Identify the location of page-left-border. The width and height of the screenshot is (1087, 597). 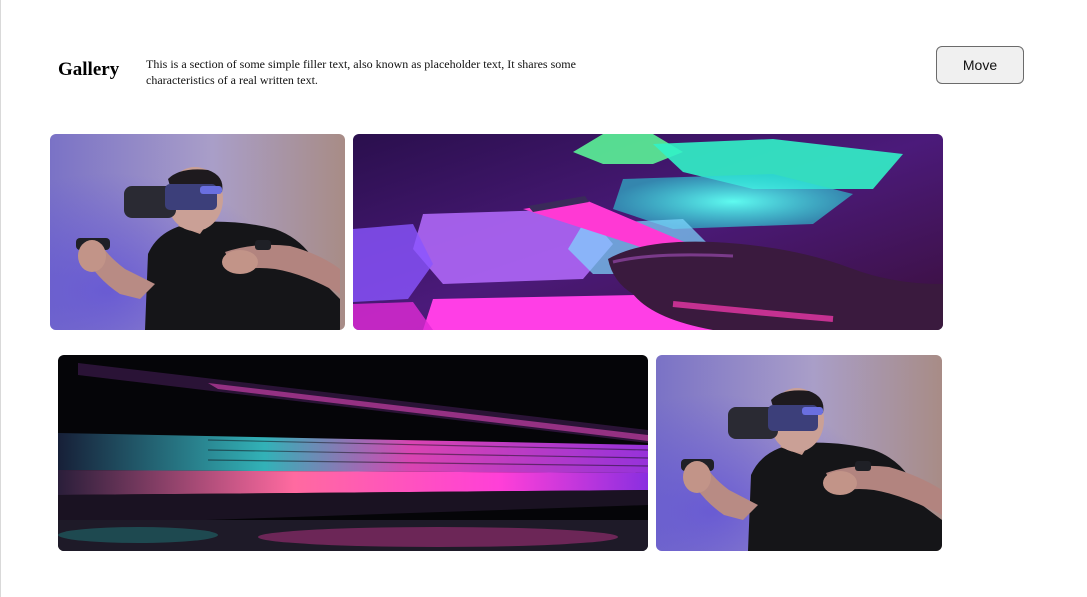
(0, 298).